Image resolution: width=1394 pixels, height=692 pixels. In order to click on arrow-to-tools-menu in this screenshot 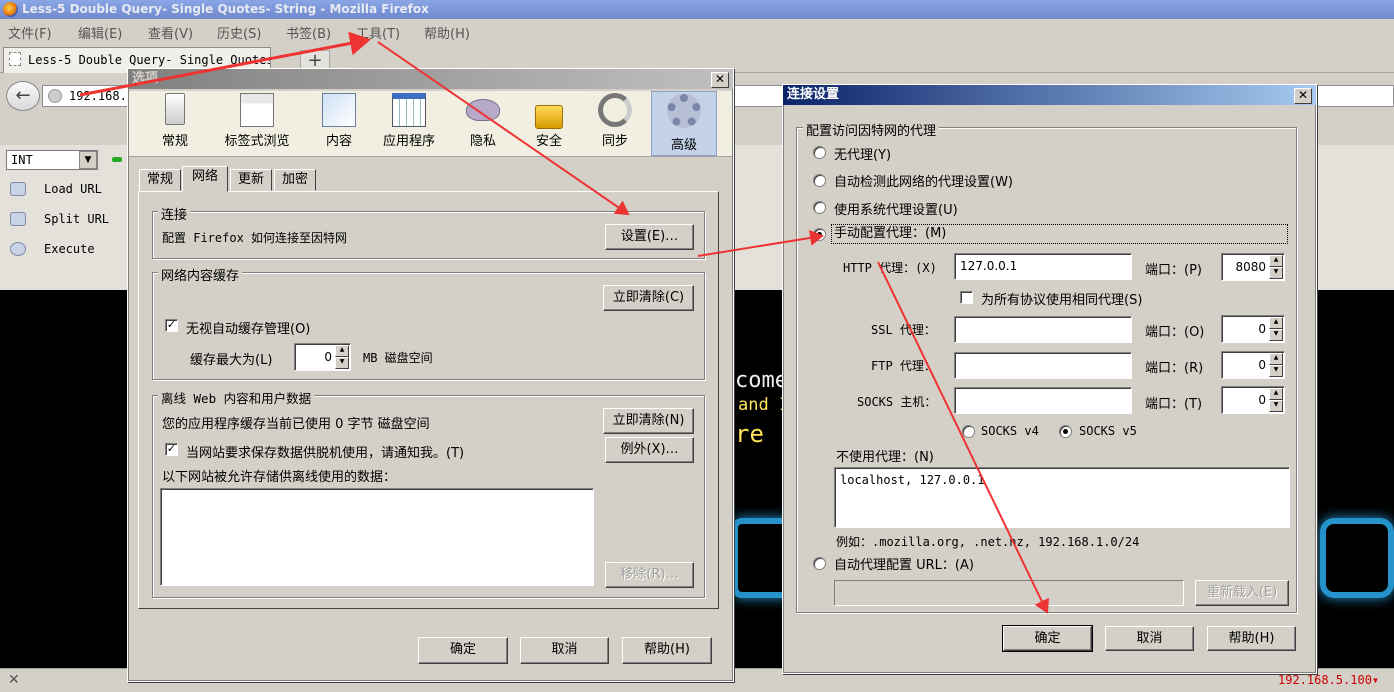, I will do `click(225, 64)`.